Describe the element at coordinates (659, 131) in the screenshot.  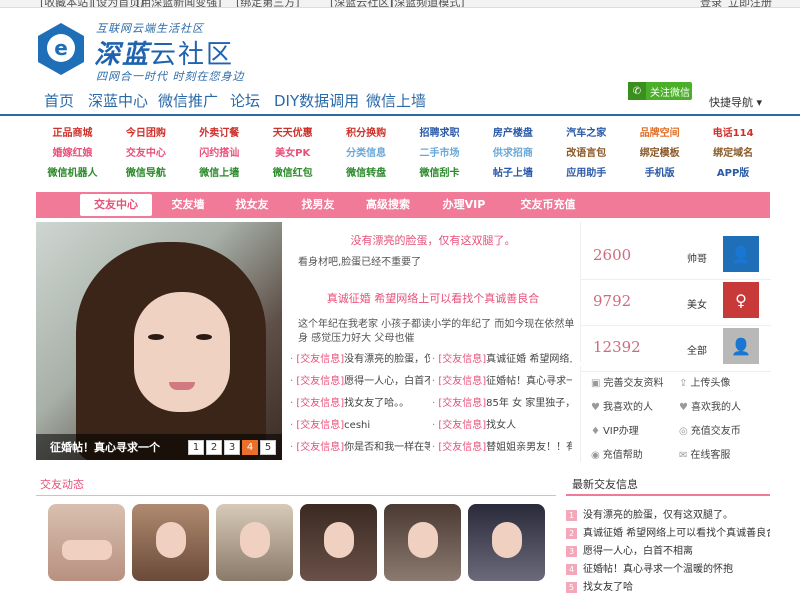
I see `service-link: 品牌空间` at that location.